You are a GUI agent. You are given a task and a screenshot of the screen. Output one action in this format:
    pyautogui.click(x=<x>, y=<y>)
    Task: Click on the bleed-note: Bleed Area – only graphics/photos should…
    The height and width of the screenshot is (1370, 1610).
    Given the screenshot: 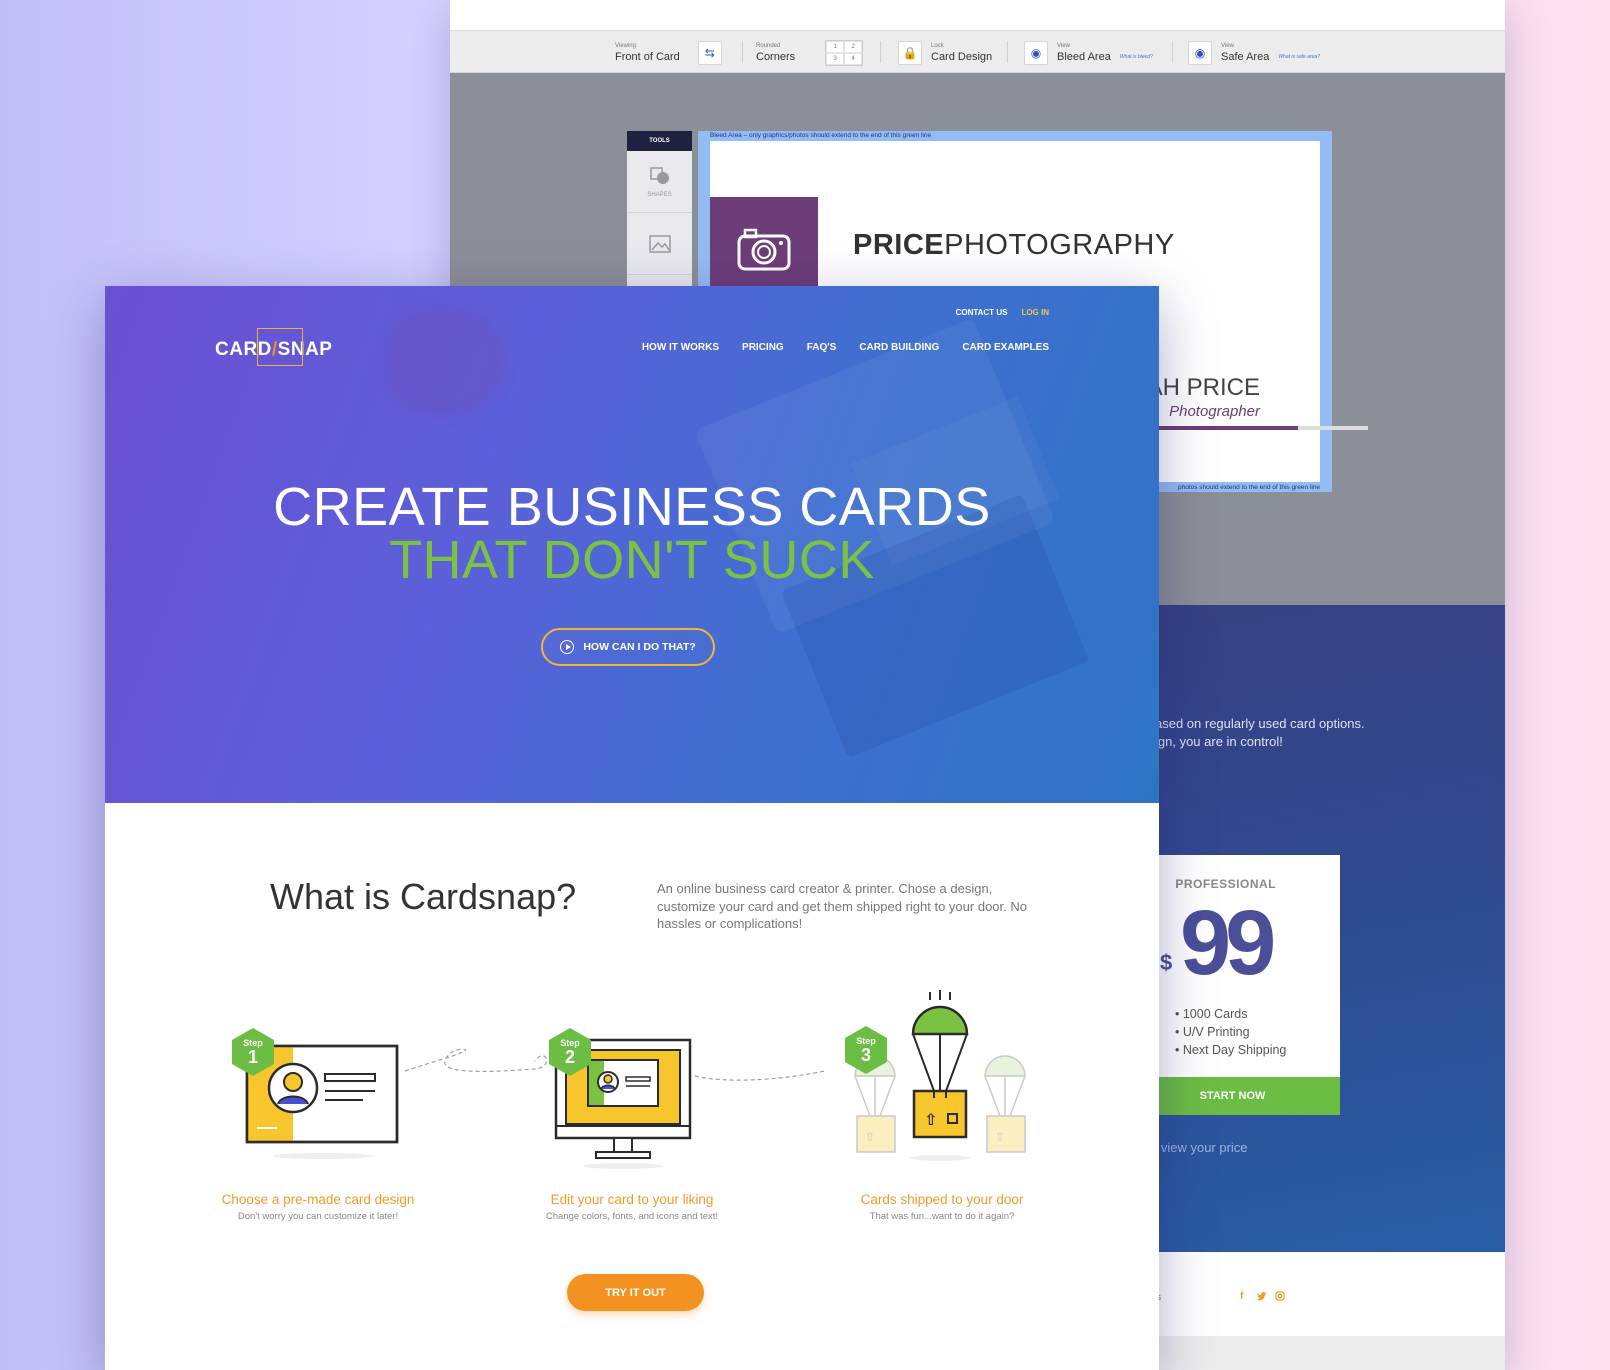 What is the action you would take?
    pyautogui.click(x=821, y=135)
    